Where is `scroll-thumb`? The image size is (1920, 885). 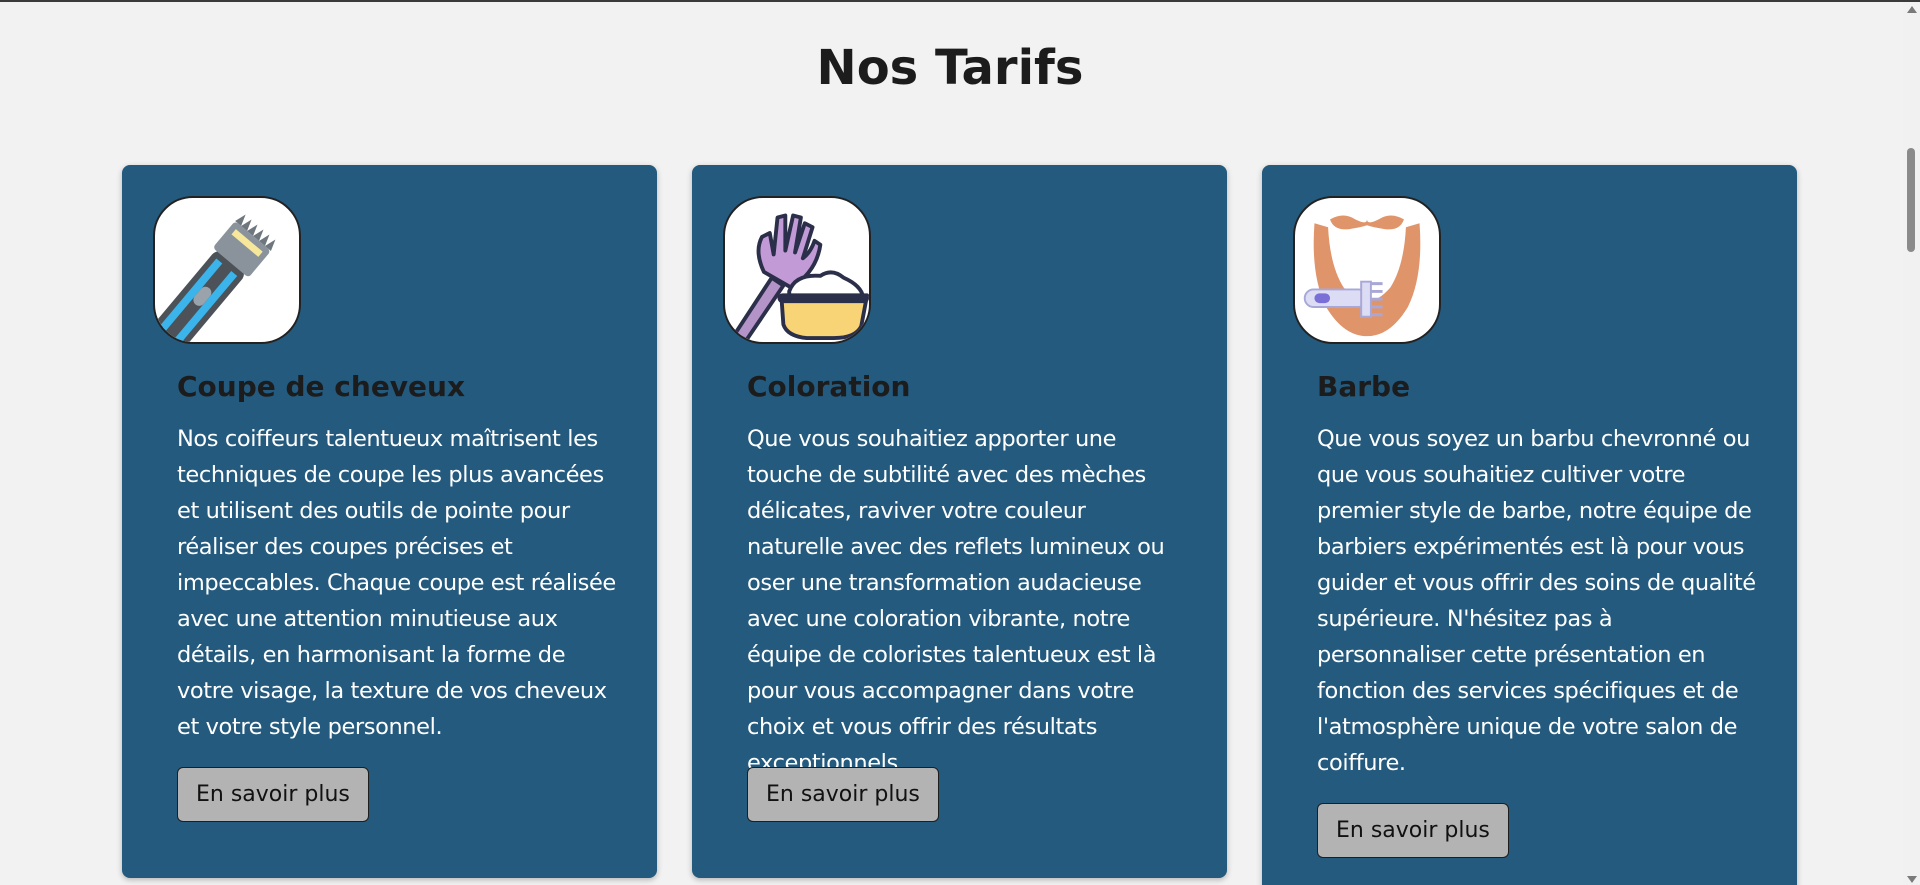
scroll-thumb is located at coordinates (1911, 200).